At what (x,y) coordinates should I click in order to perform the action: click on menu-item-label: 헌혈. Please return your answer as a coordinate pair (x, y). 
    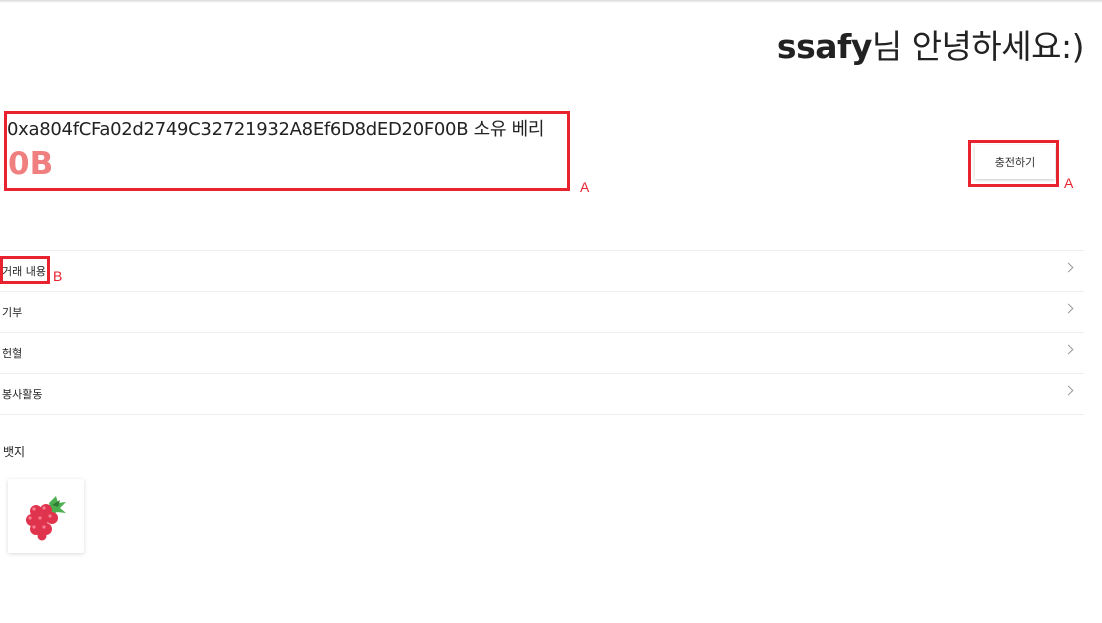
    Looking at the image, I should click on (12, 353).